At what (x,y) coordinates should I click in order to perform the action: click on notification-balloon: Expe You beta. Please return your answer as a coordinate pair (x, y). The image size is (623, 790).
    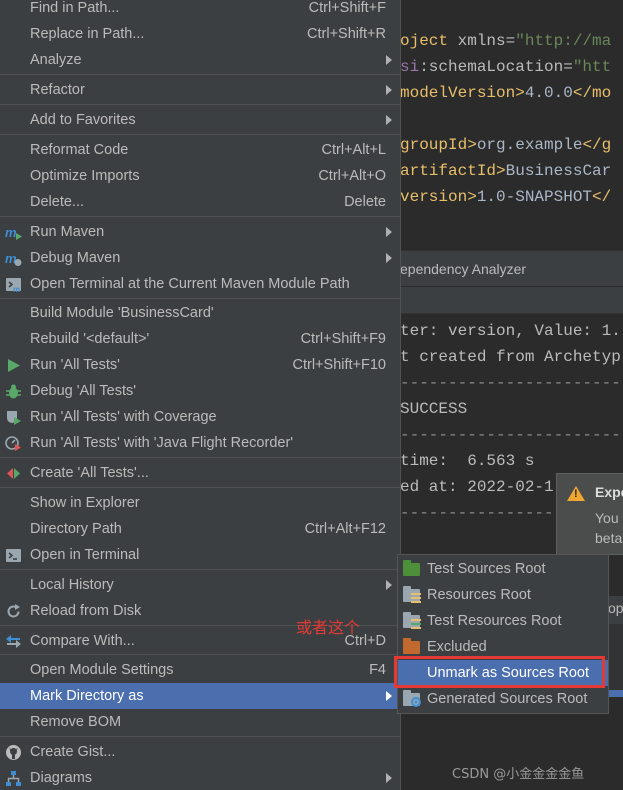
    Looking at the image, I should click on (589, 514).